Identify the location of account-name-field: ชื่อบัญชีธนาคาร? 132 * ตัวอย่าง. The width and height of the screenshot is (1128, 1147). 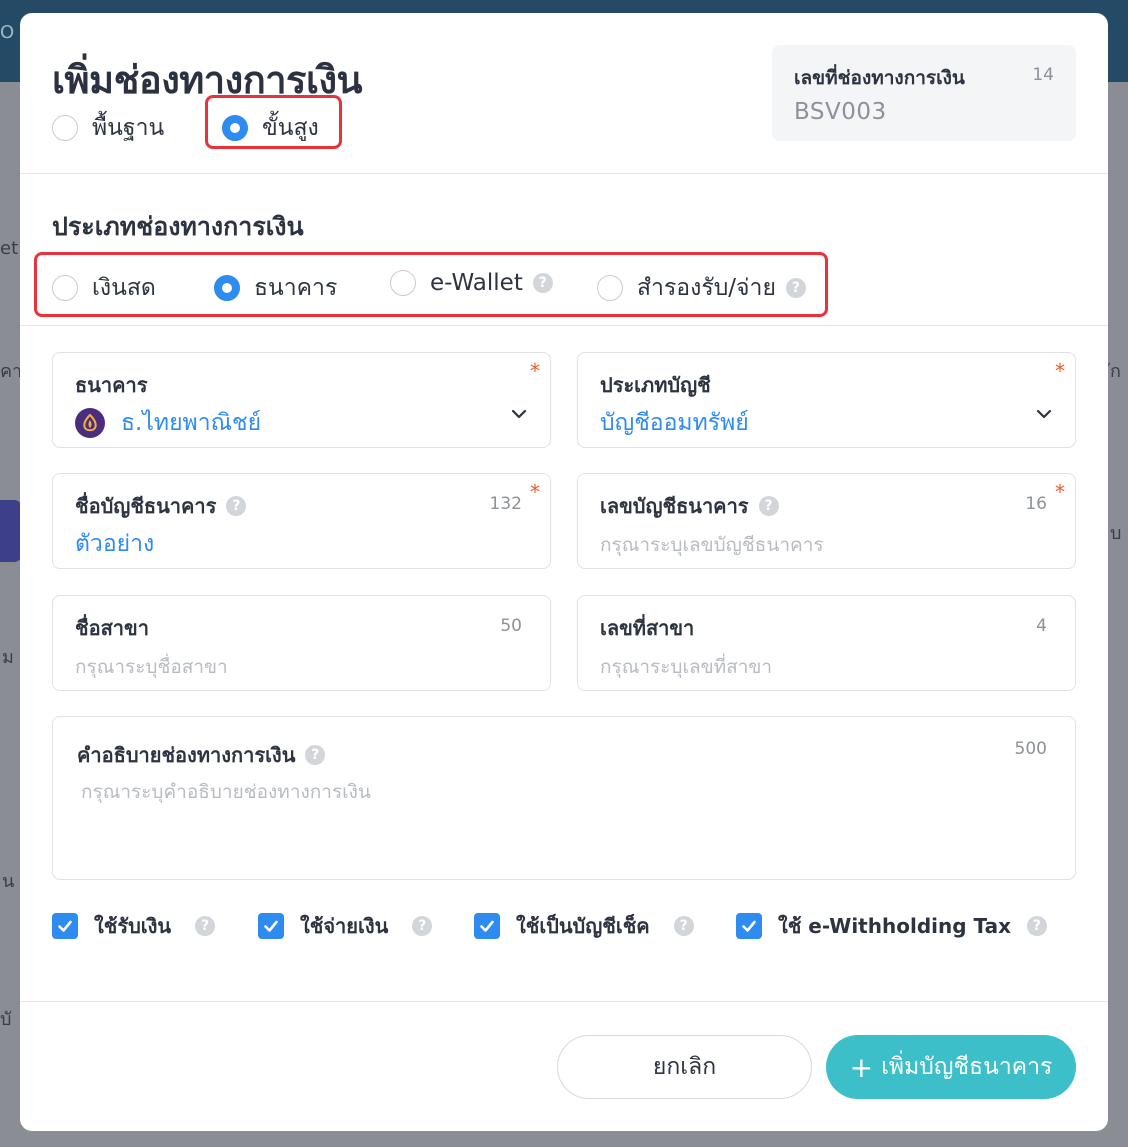
(301, 521).